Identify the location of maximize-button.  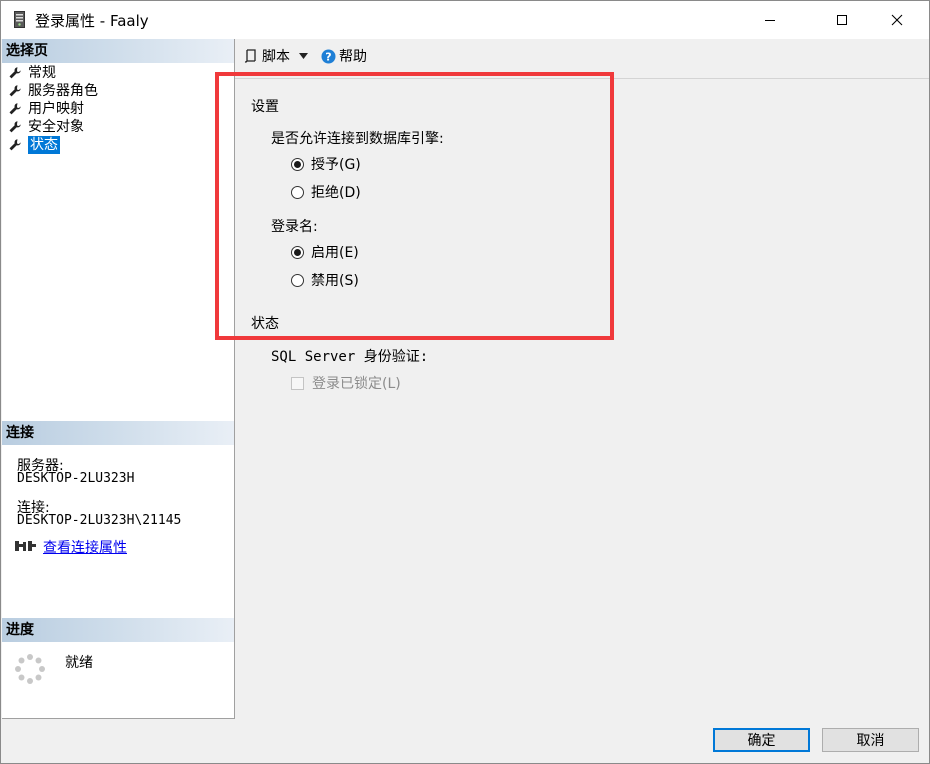
(842, 20).